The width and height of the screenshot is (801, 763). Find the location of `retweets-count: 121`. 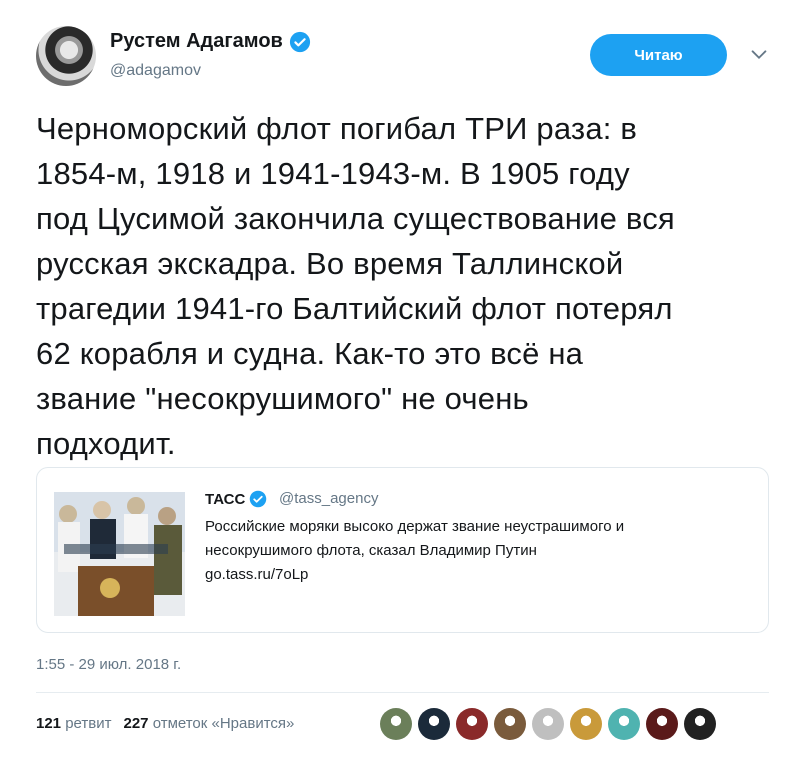

retweets-count: 121 is located at coordinates (49, 723).